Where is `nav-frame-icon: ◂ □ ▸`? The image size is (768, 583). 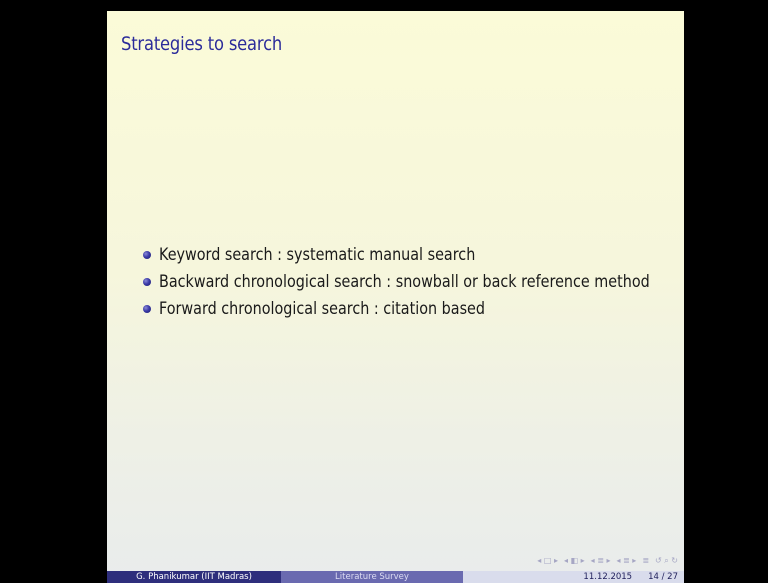
nav-frame-icon: ◂ □ ▸ is located at coordinates (547, 561).